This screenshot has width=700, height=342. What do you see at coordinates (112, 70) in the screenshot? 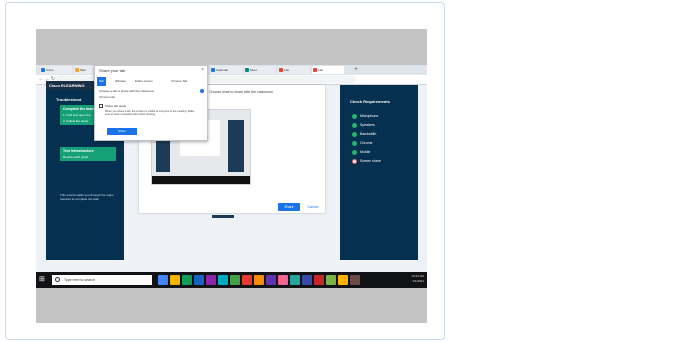
I see `popup-title: Share your tab` at bounding box center [112, 70].